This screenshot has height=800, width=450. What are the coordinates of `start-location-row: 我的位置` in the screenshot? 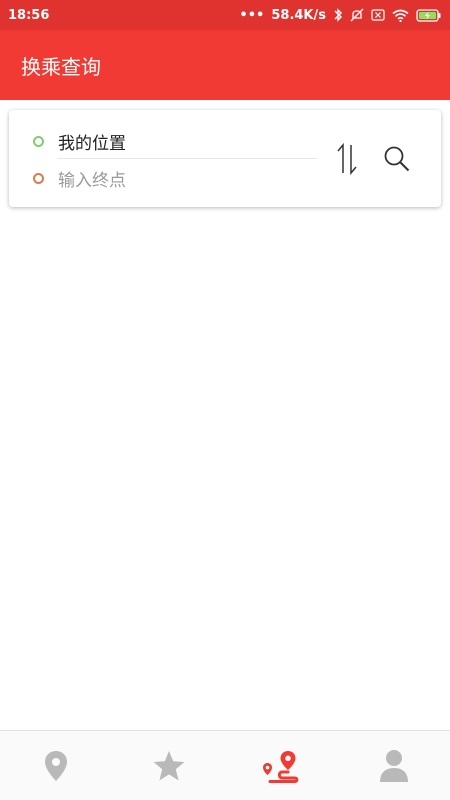 It's located at (163, 141).